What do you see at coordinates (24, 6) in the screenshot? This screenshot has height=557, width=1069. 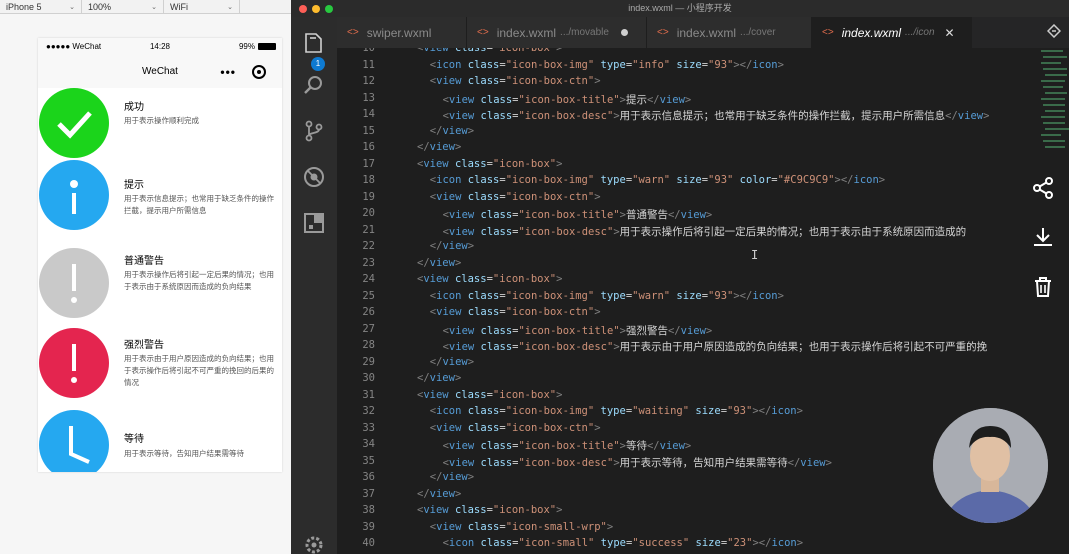 I see `device-select-label: iPhone 5` at bounding box center [24, 6].